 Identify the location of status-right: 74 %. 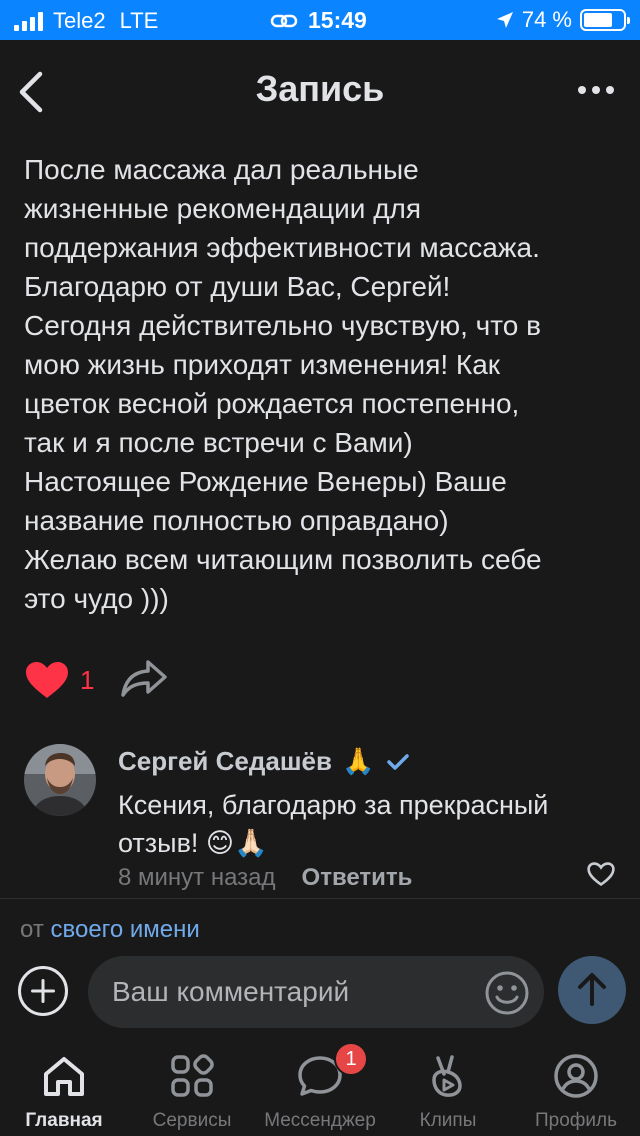
(563, 20).